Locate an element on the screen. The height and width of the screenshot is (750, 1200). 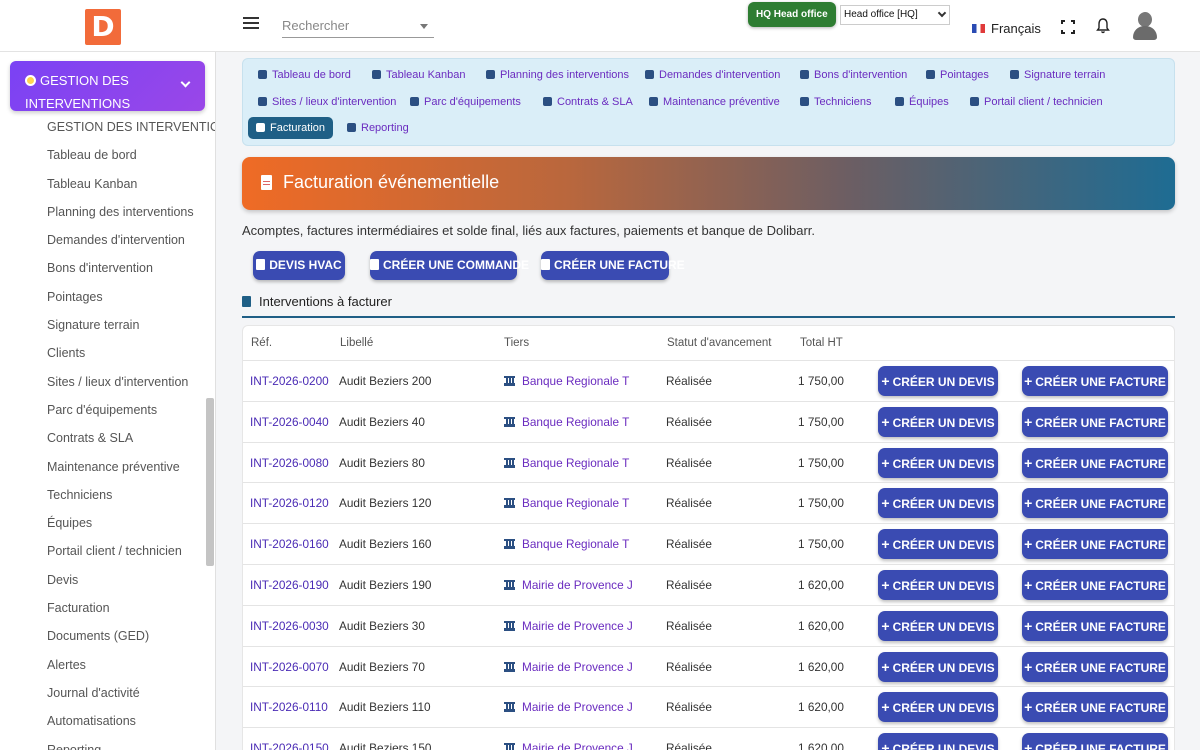
col-tiers: Tiers is located at coordinates (516, 343).